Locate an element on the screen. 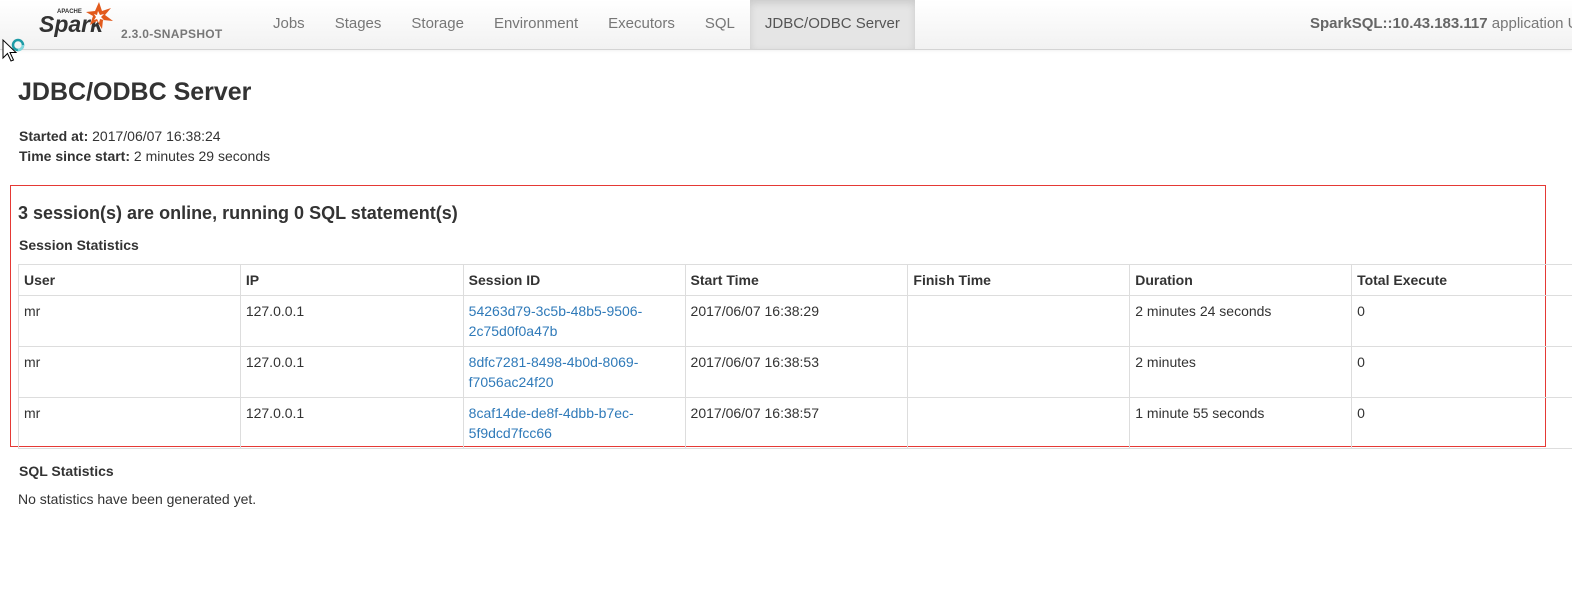  cell-start-time: 2017/06/07 16:38:29 is located at coordinates (796, 321).